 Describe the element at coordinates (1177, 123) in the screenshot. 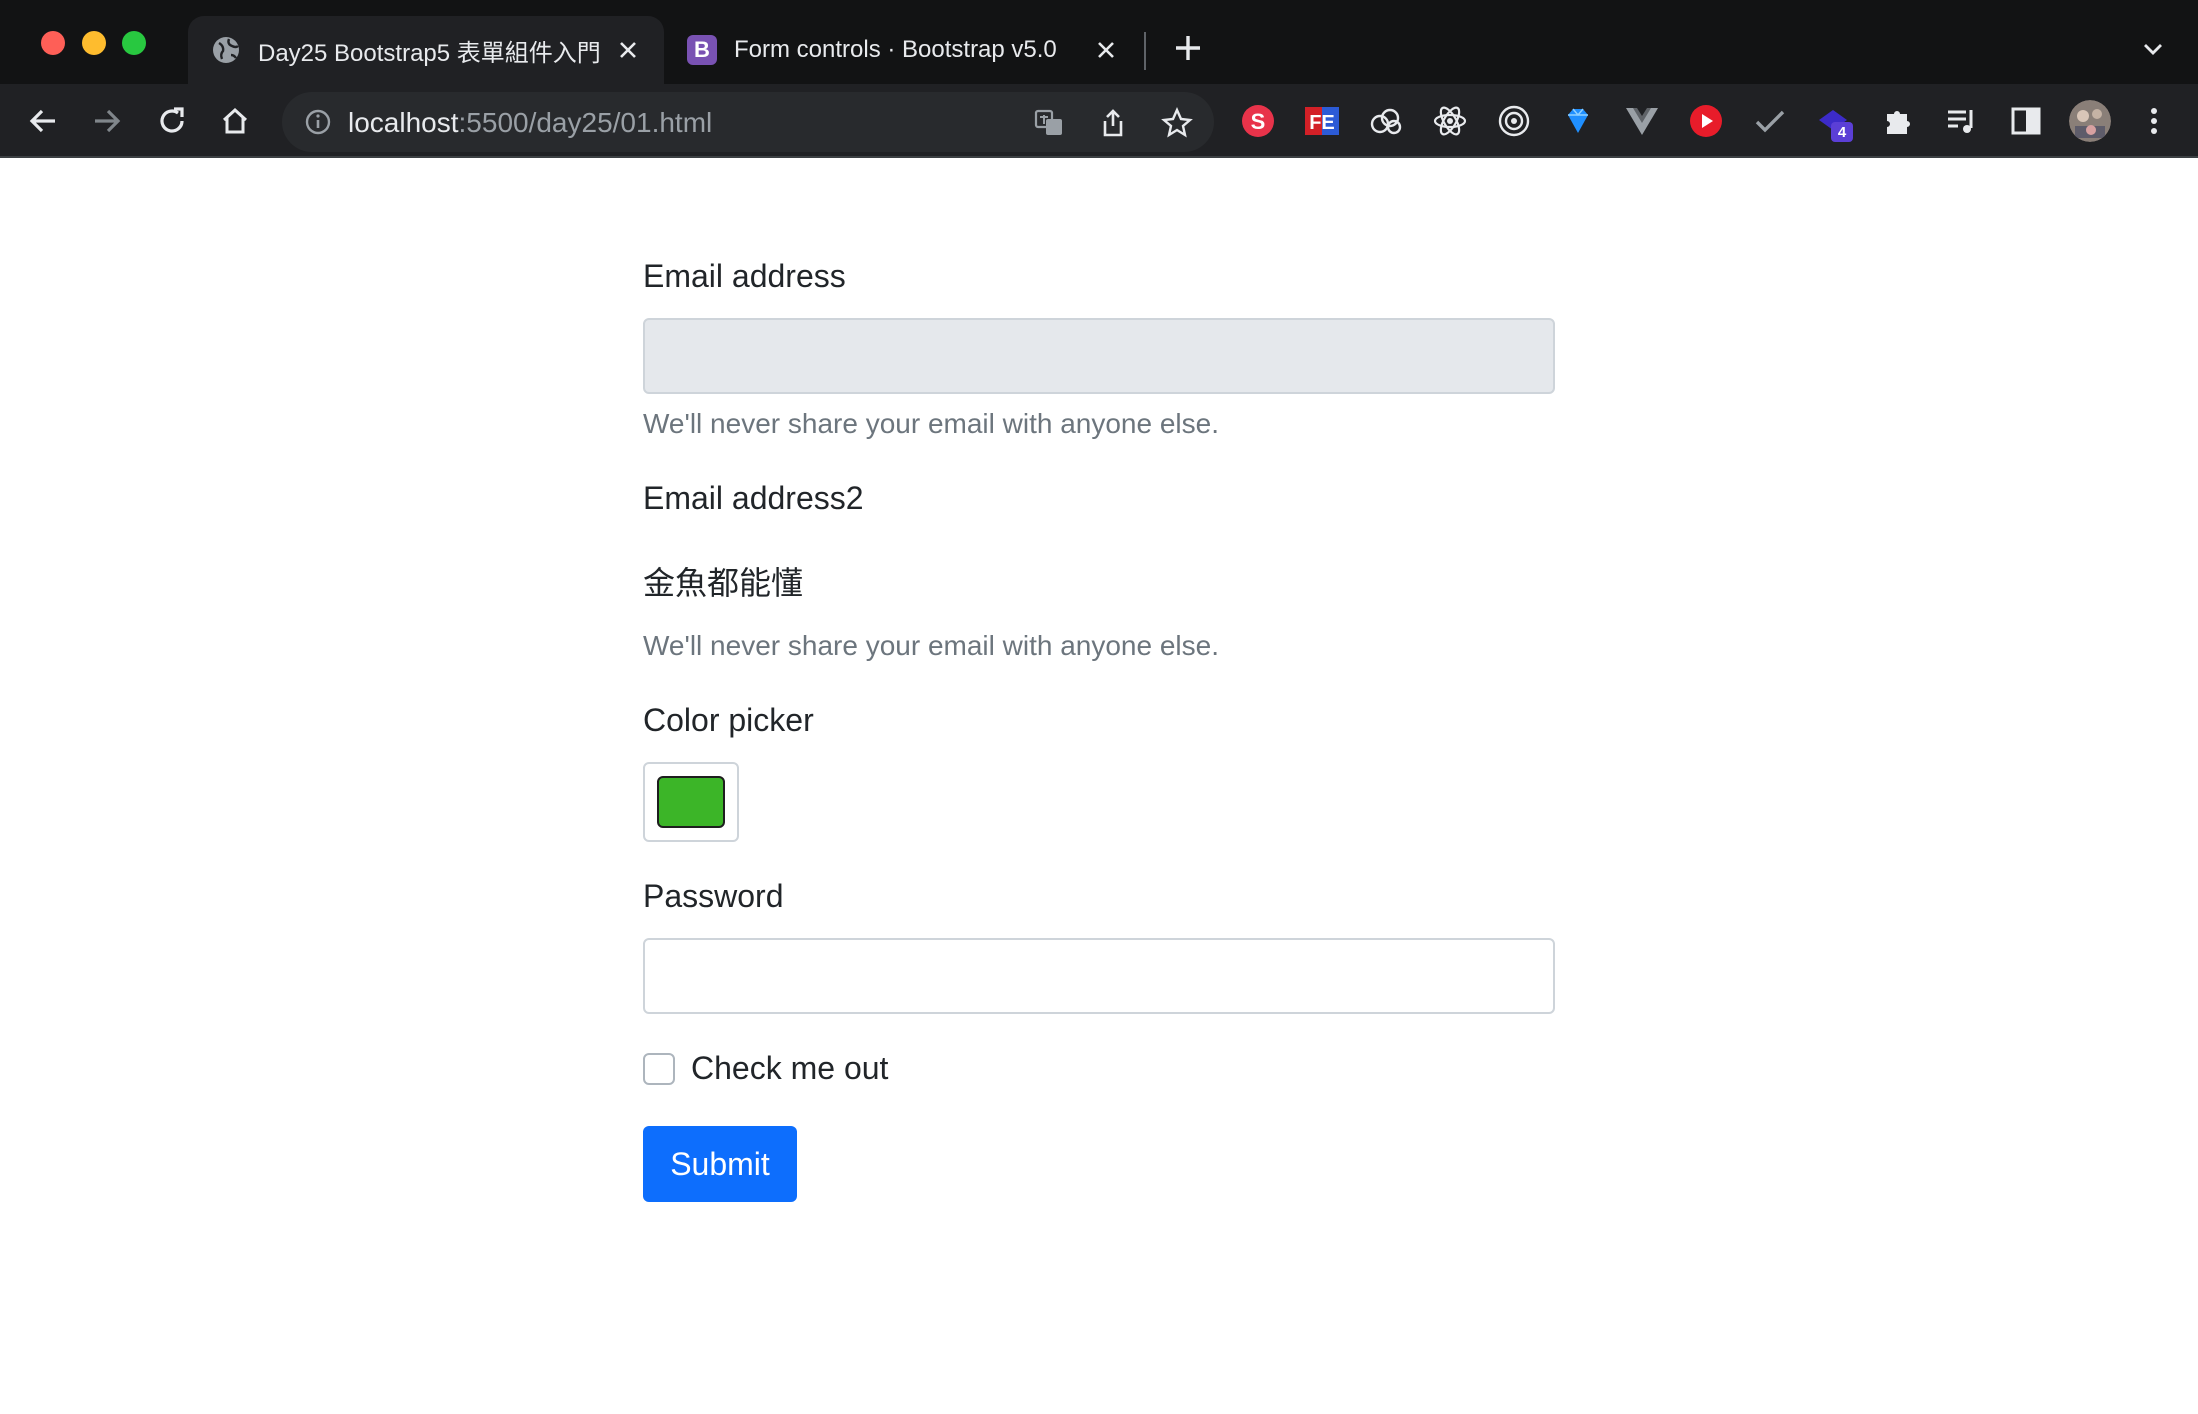

I see `bookmark-star-icon` at that location.